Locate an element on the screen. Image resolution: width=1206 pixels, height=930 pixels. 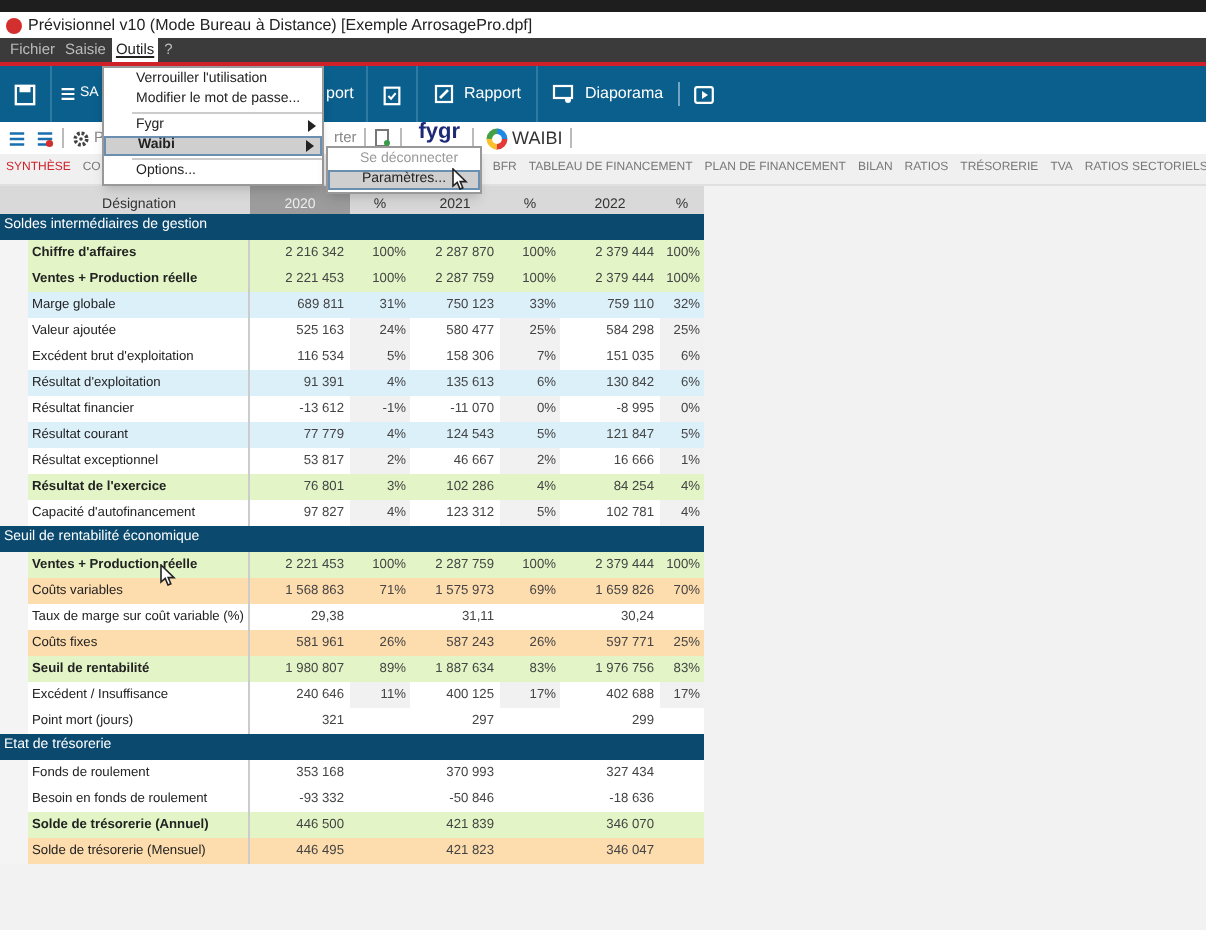
waibi-logo: WAIBI is located at coordinates (537, 138).